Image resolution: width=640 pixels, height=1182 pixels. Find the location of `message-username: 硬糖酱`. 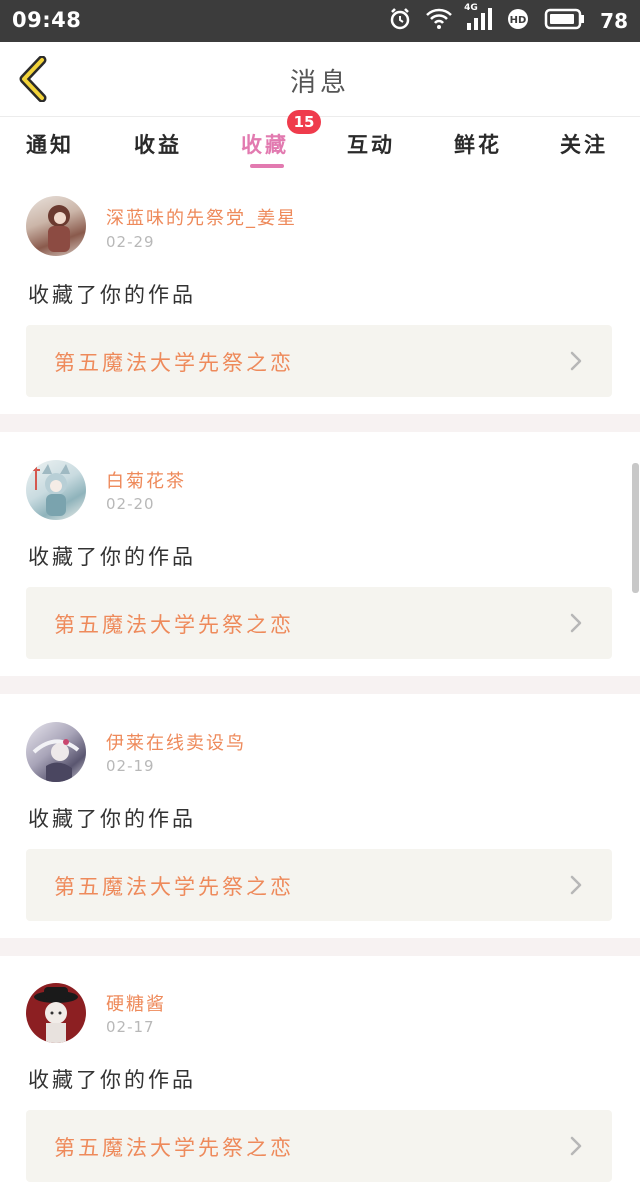

message-username: 硬糖酱 is located at coordinates (136, 1003).